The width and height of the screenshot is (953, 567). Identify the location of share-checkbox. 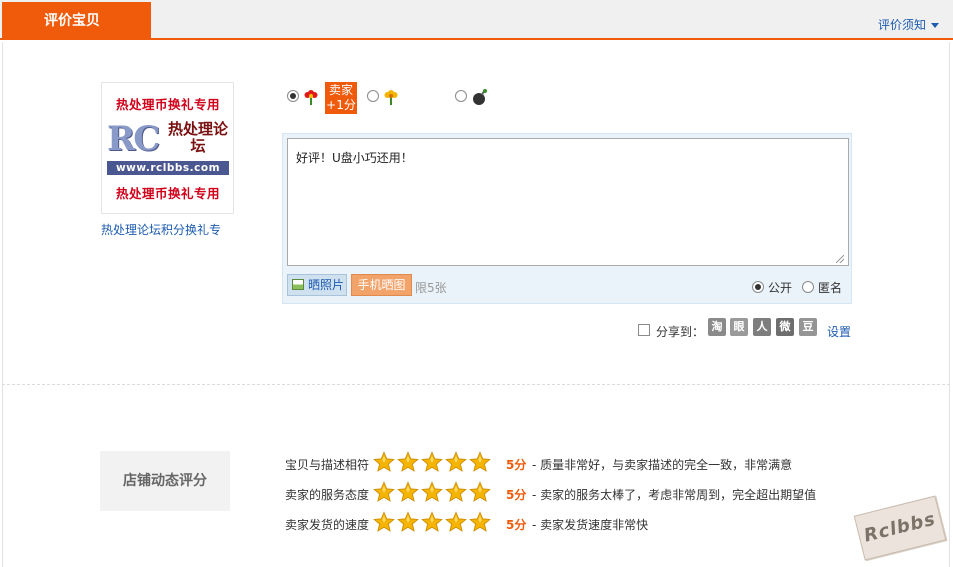
(644, 330).